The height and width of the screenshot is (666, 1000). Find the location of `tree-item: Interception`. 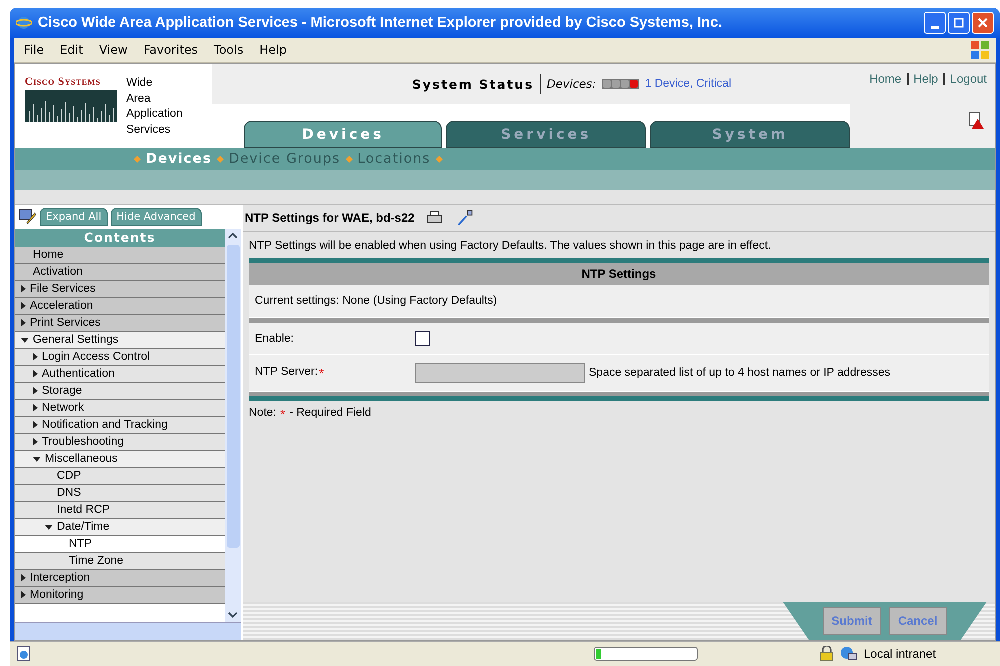

tree-item: Interception is located at coordinates (120, 578).